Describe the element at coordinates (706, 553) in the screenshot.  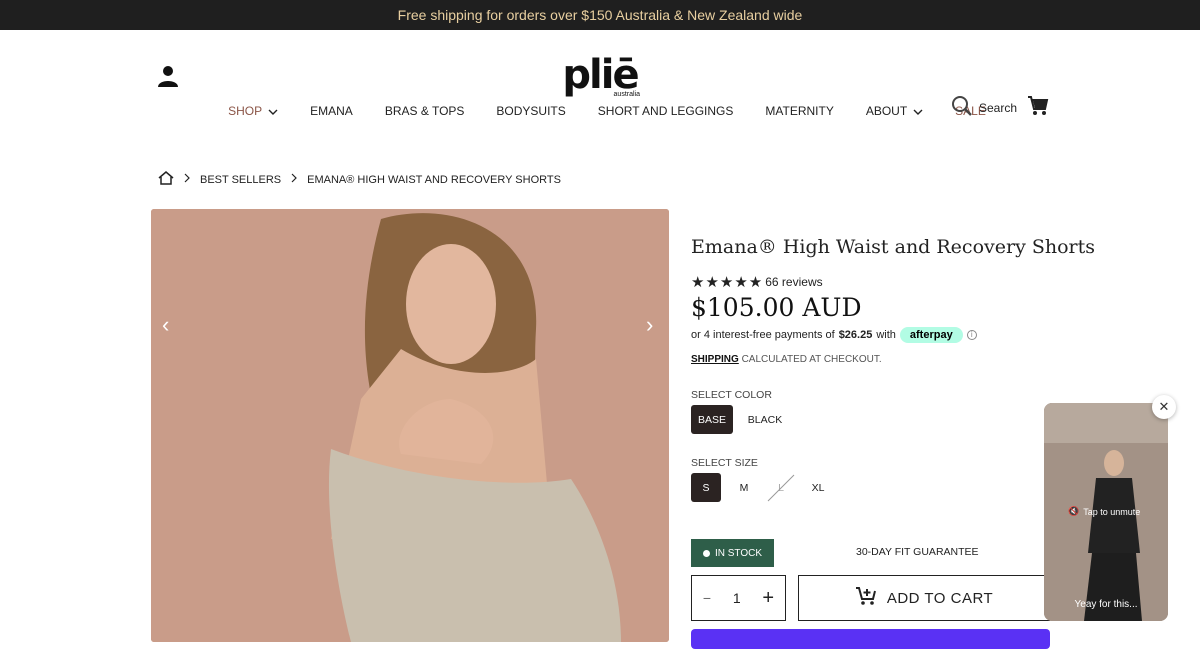
I see `stock-dot-icon` at that location.